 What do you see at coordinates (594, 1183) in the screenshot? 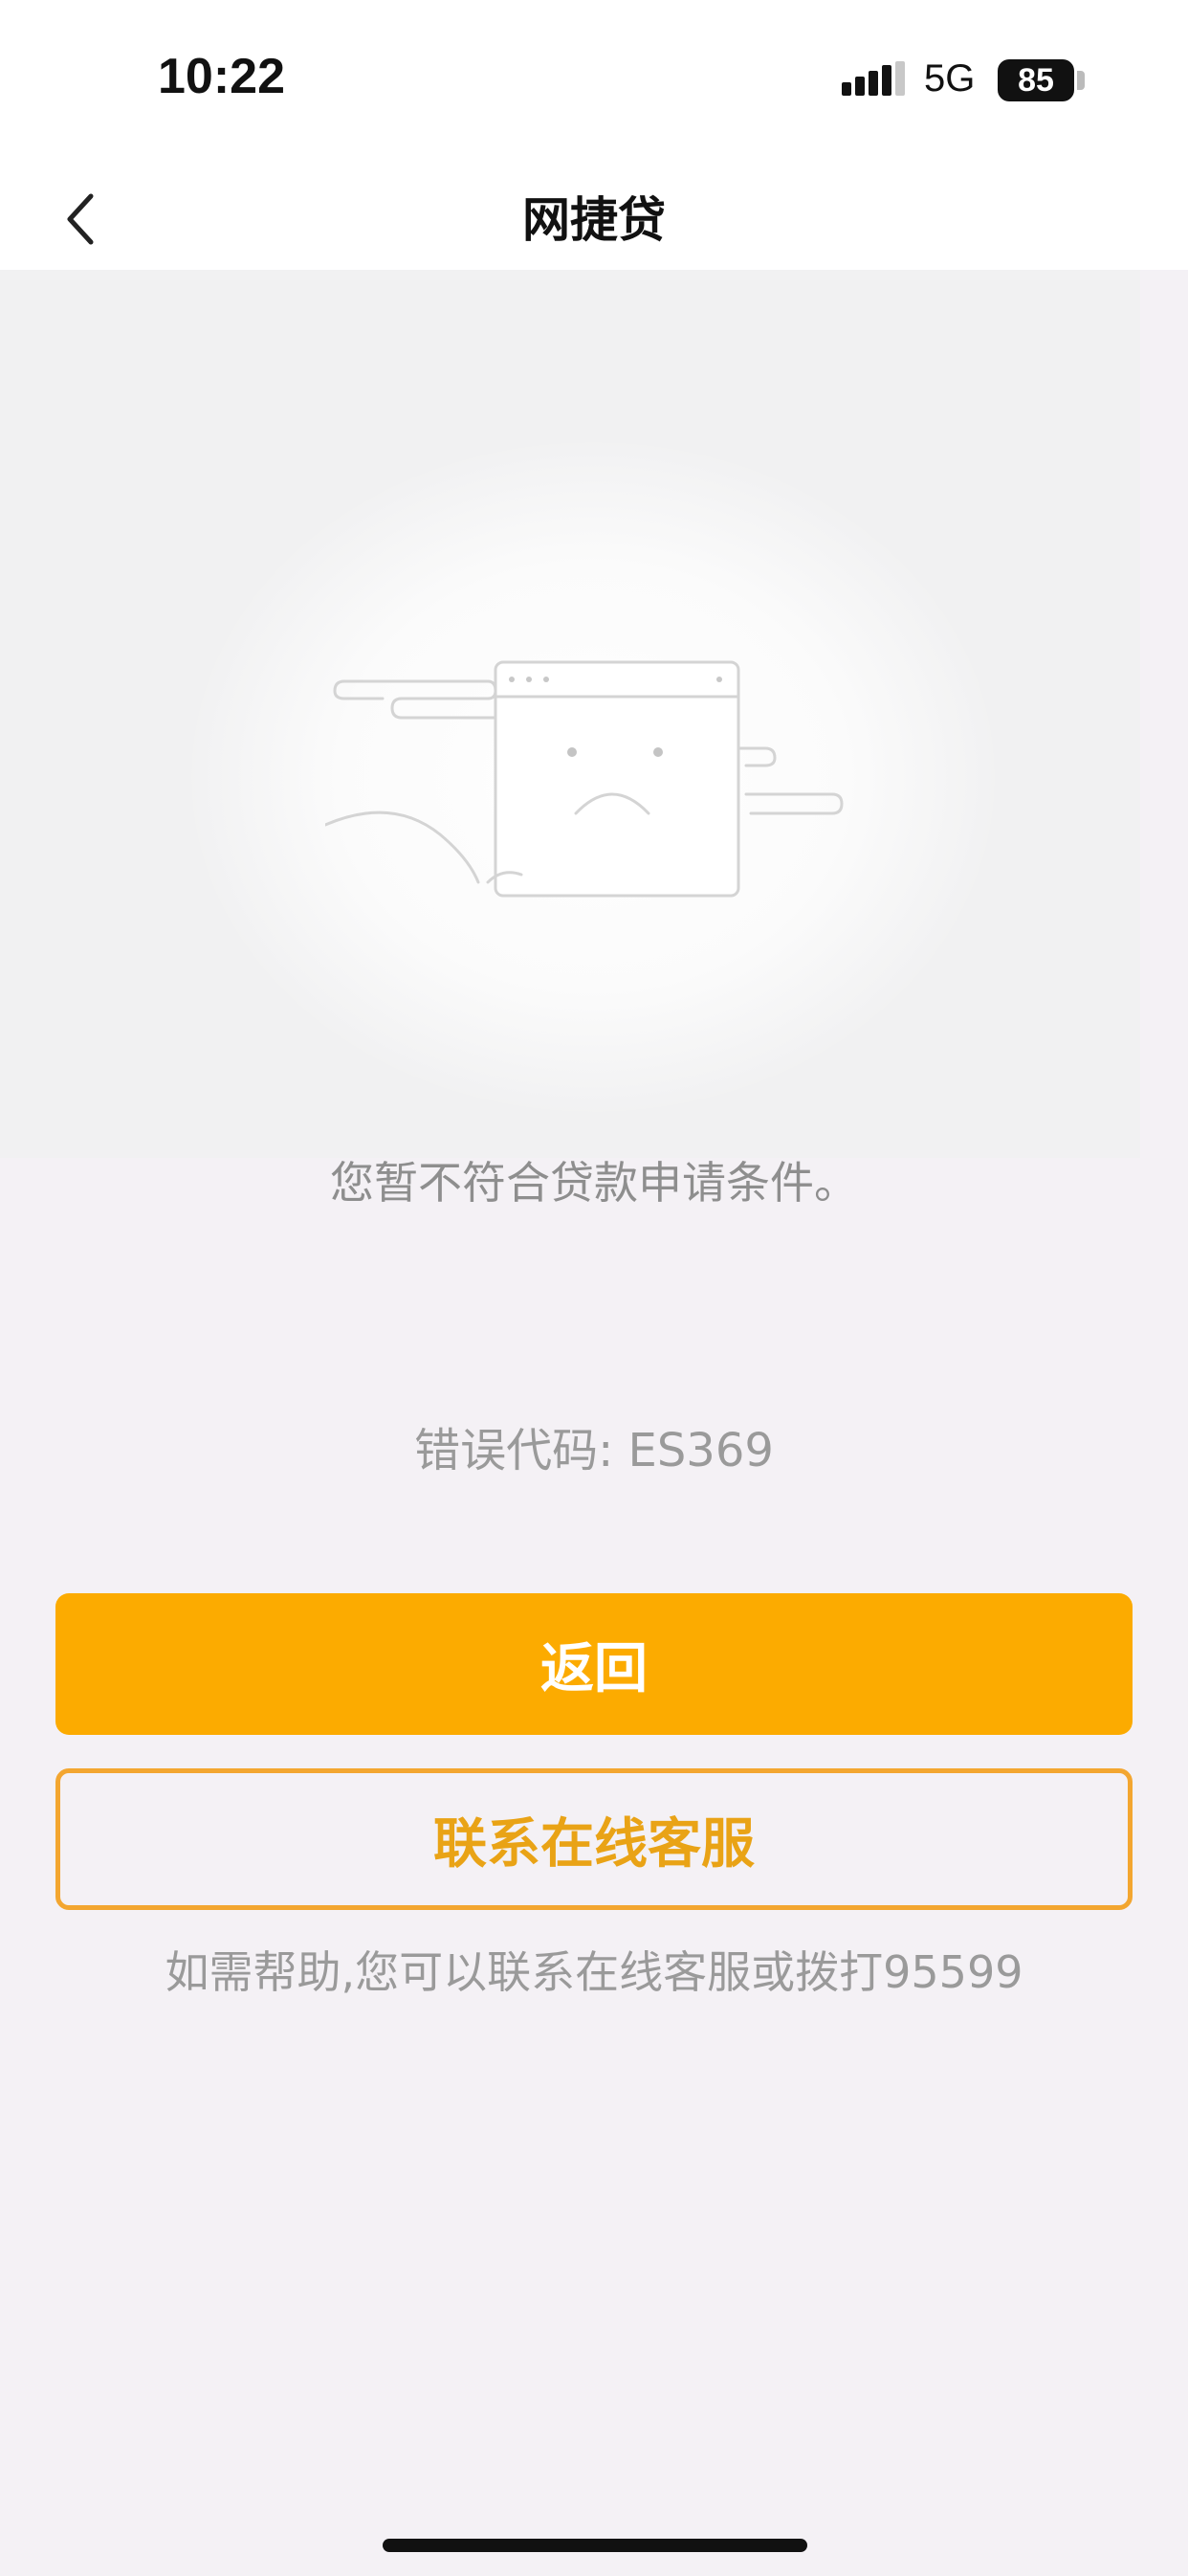
I see `ineligible-message: 您暂不符合贷款申请条件。` at bounding box center [594, 1183].